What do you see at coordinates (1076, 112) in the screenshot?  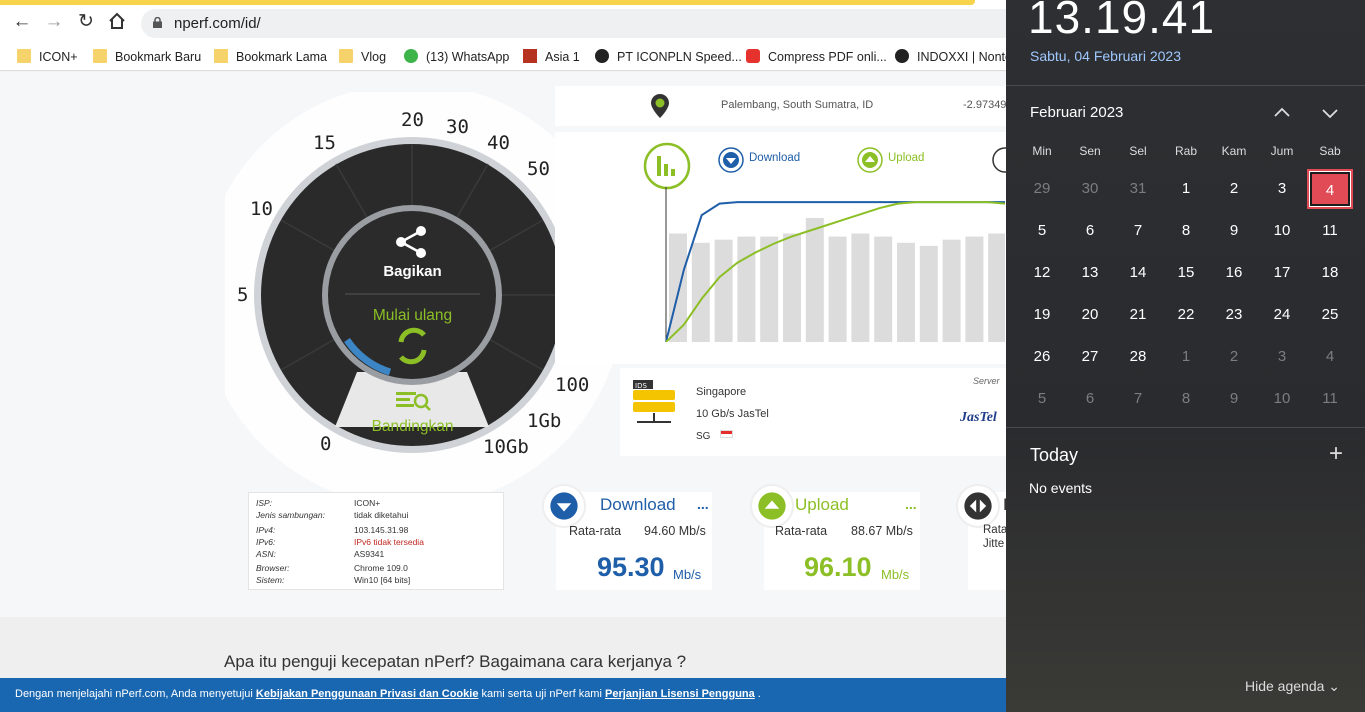 I see `month-label: Februari 2023` at bounding box center [1076, 112].